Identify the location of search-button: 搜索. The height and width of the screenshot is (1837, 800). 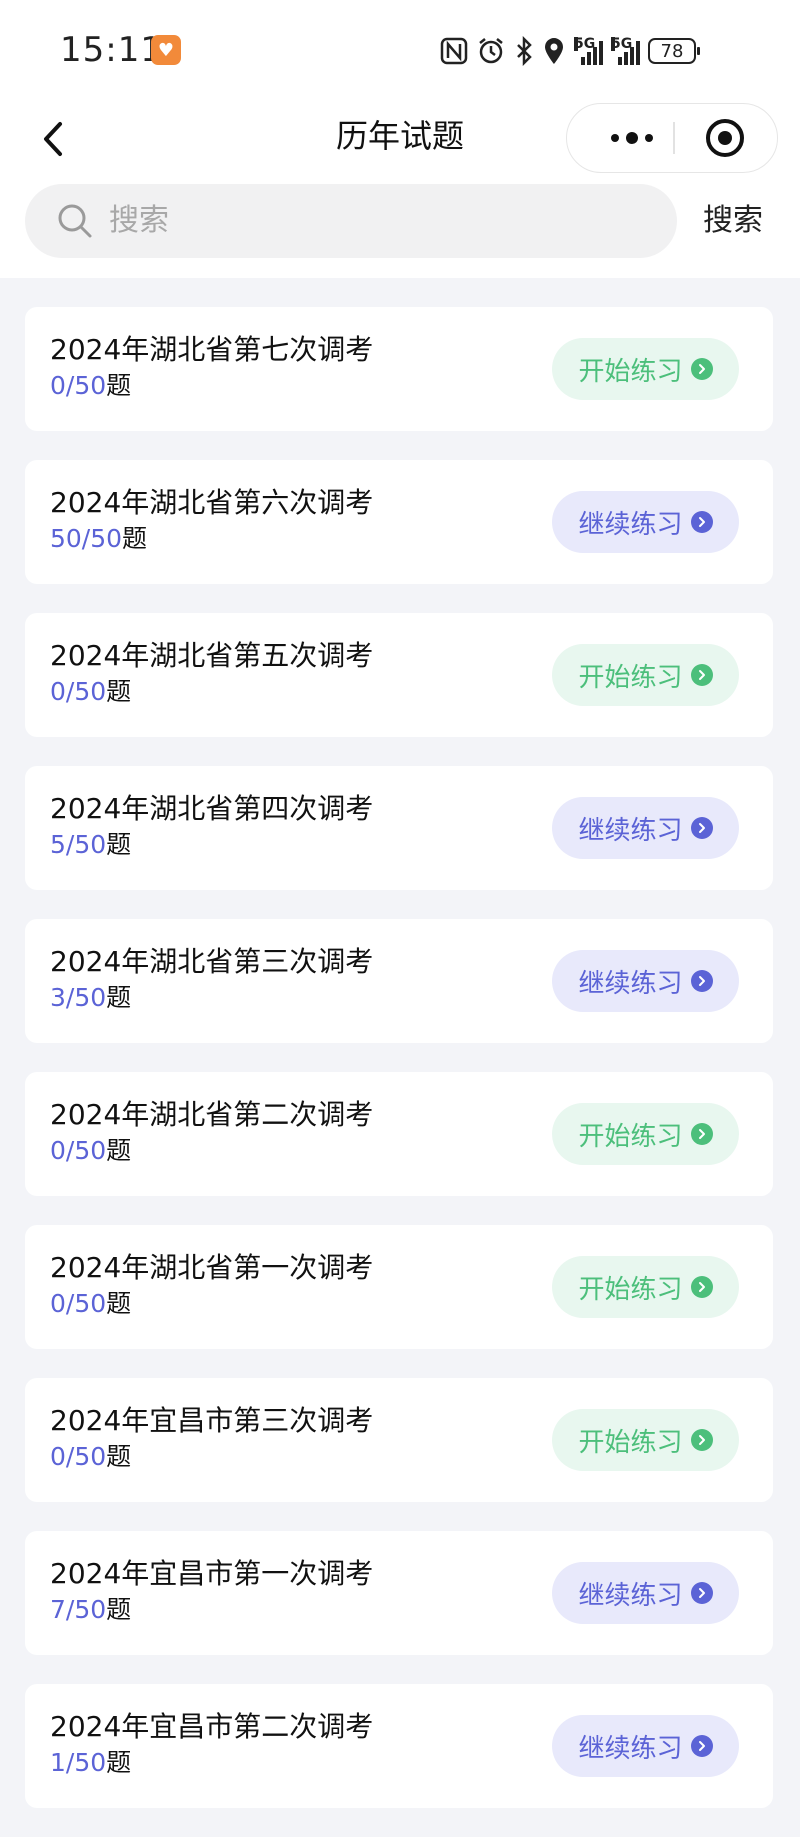
(733, 221).